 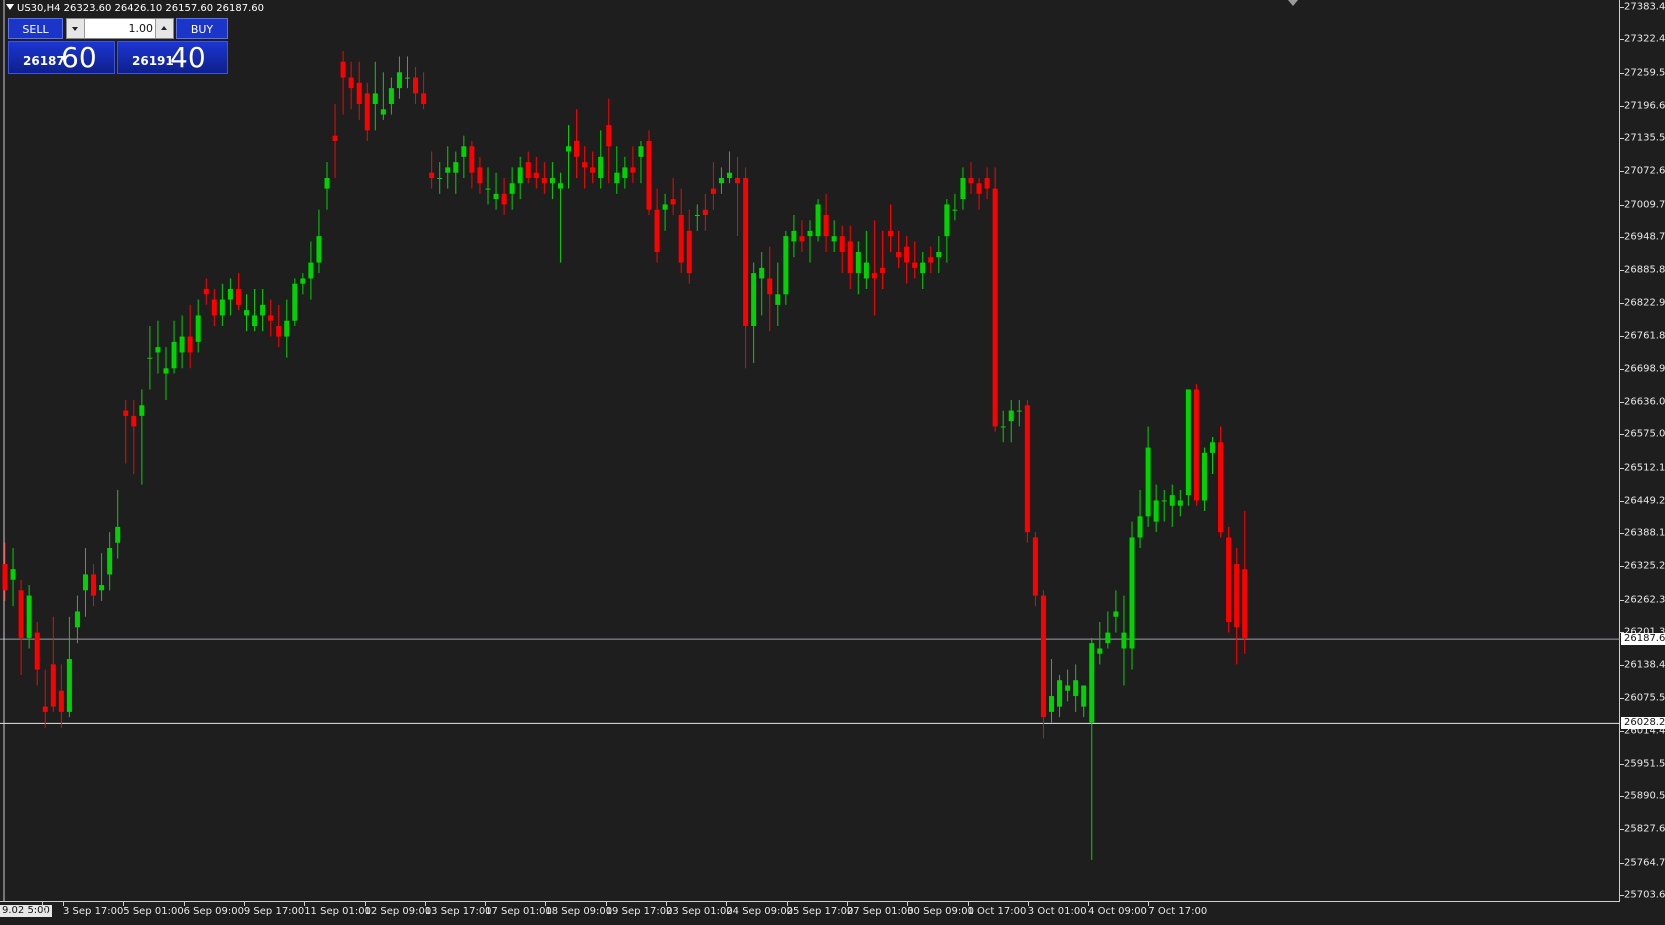 What do you see at coordinates (172, 57) in the screenshot?
I see `buy-price-button: 26191 40` at bounding box center [172, 57].